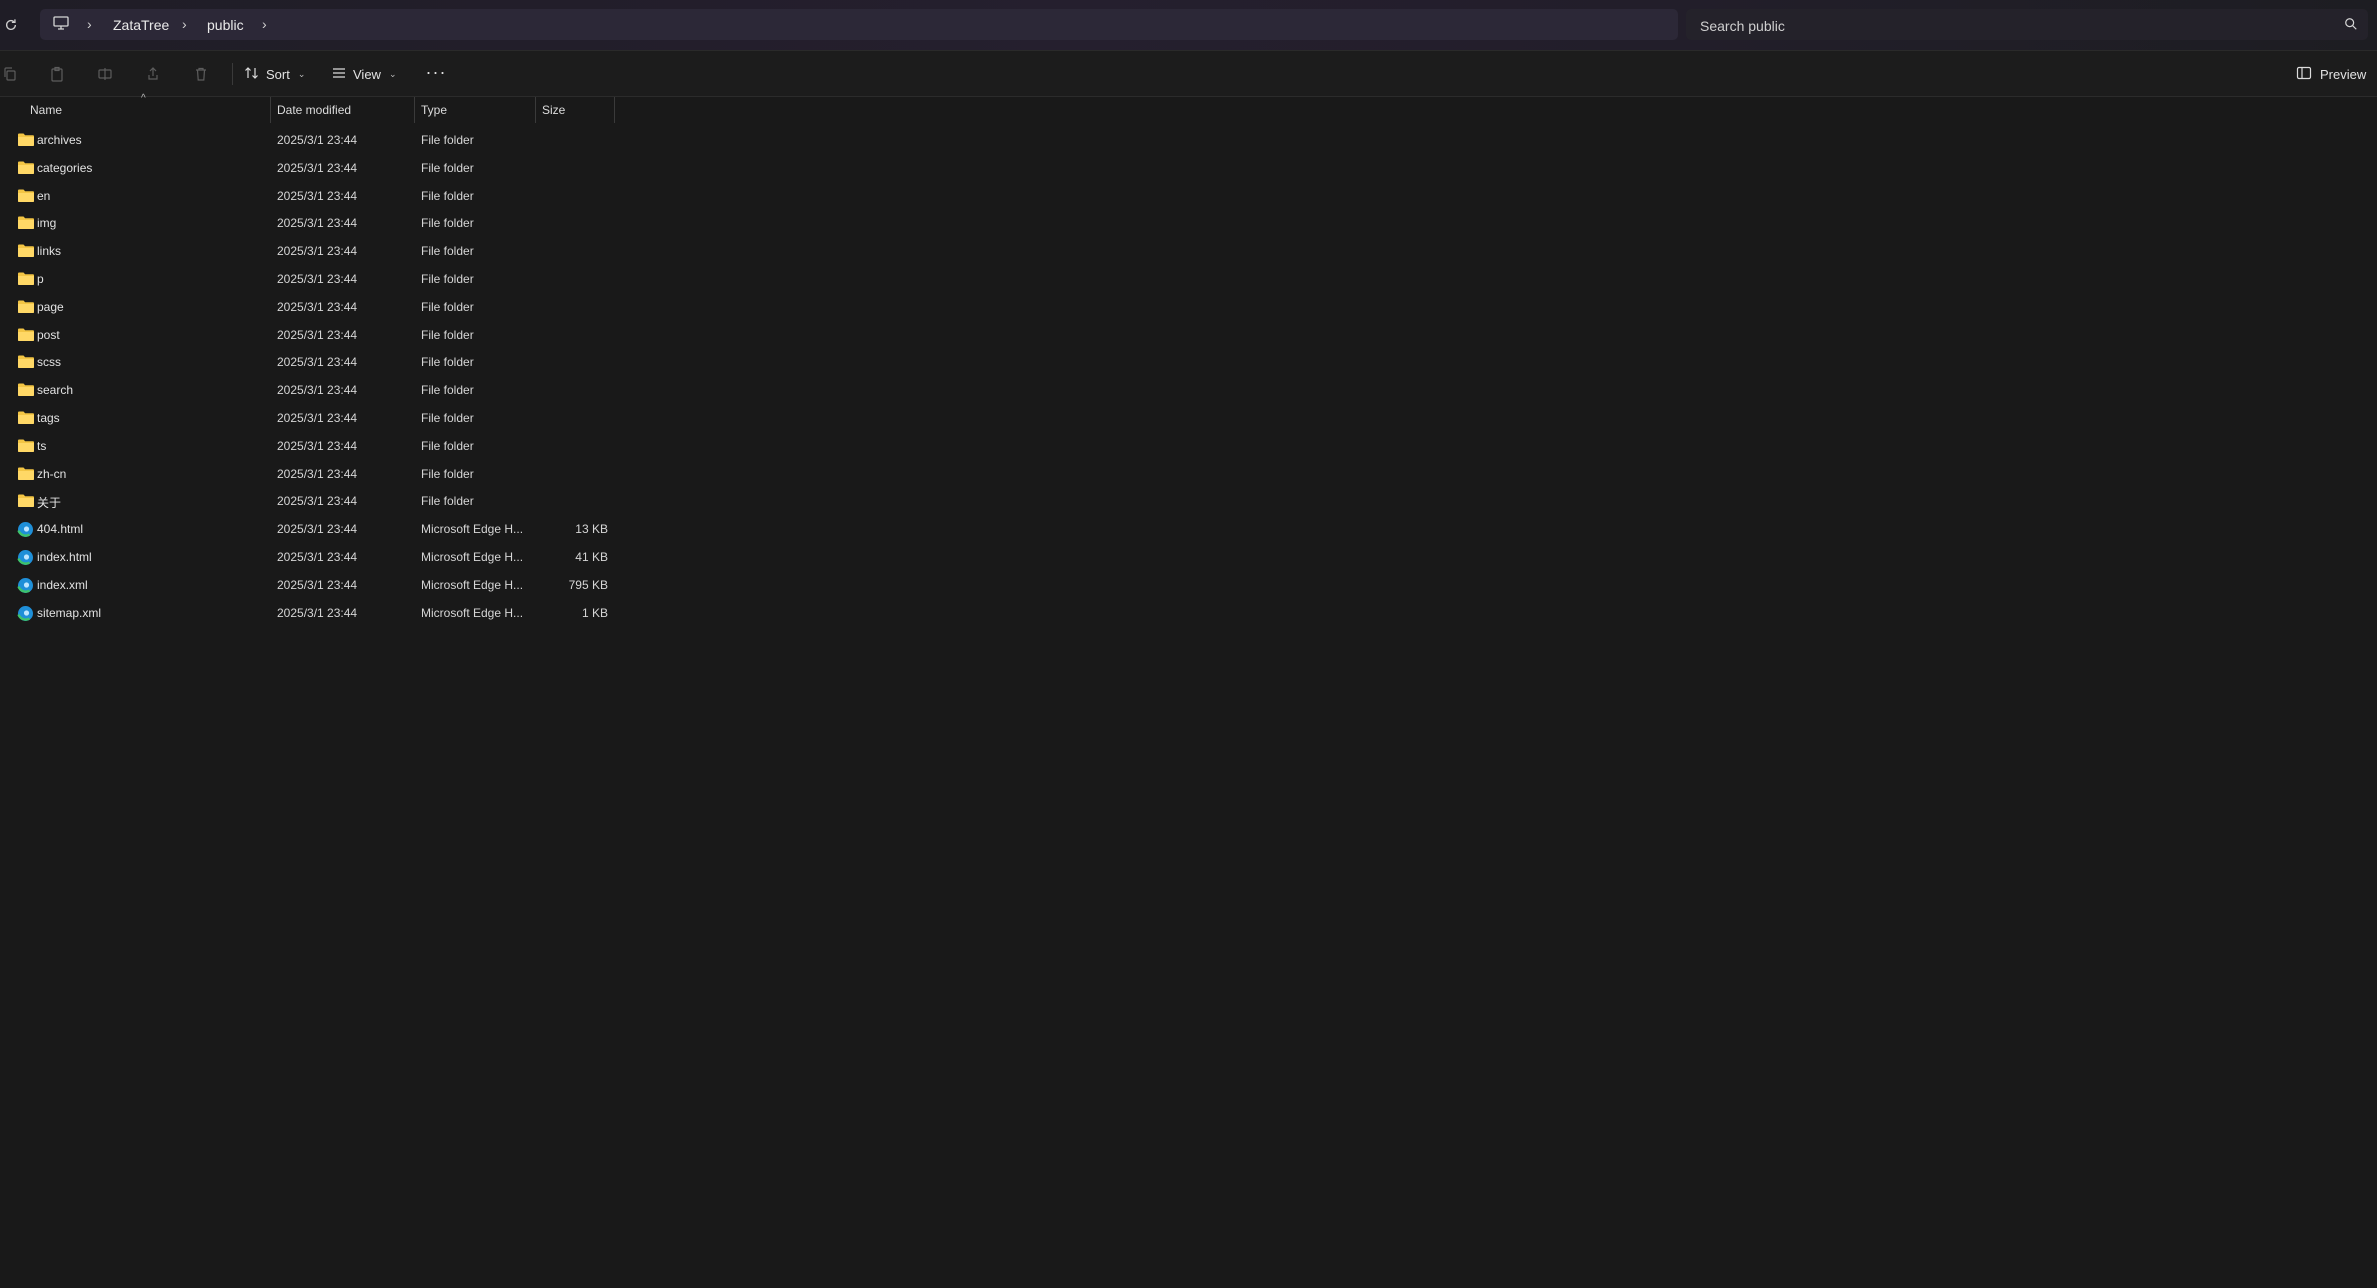 This screenshot has height=1288, width=2377. I want to click on file-size: 1 KB, so click(594, 612).